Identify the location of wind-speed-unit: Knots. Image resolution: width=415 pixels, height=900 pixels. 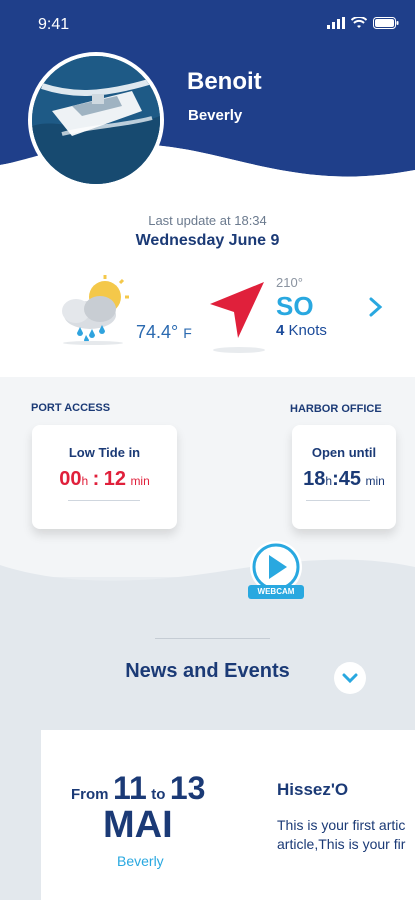
(307, 330).